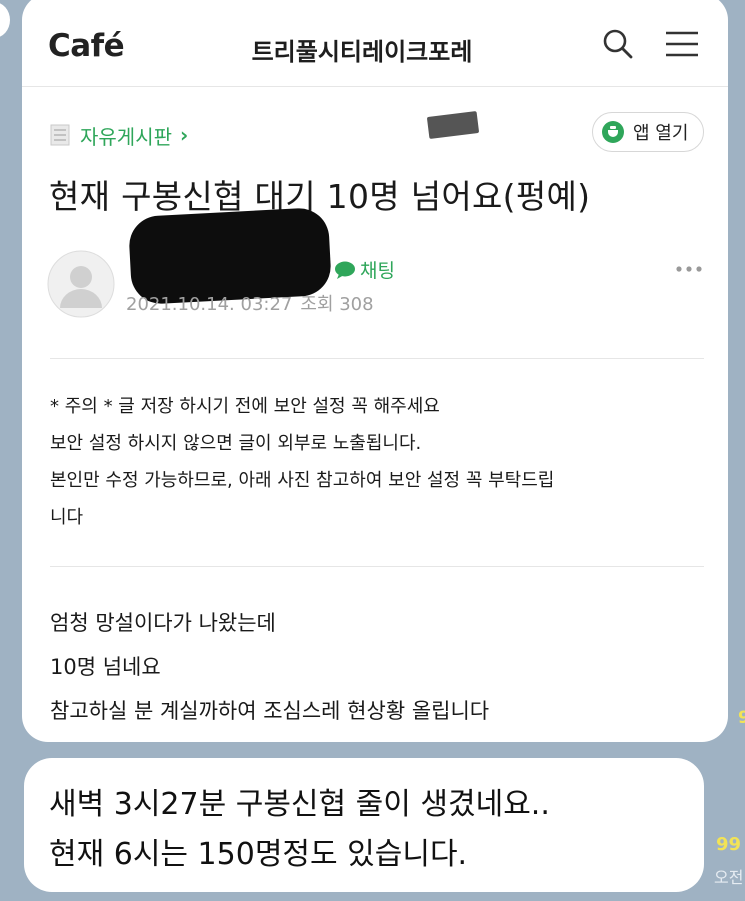 The width and height of the screenshot is (745, 901). What do you see at coordinates (60, 135) in the screenshot?
I see `board-icon` at bounding box center [60, 135].